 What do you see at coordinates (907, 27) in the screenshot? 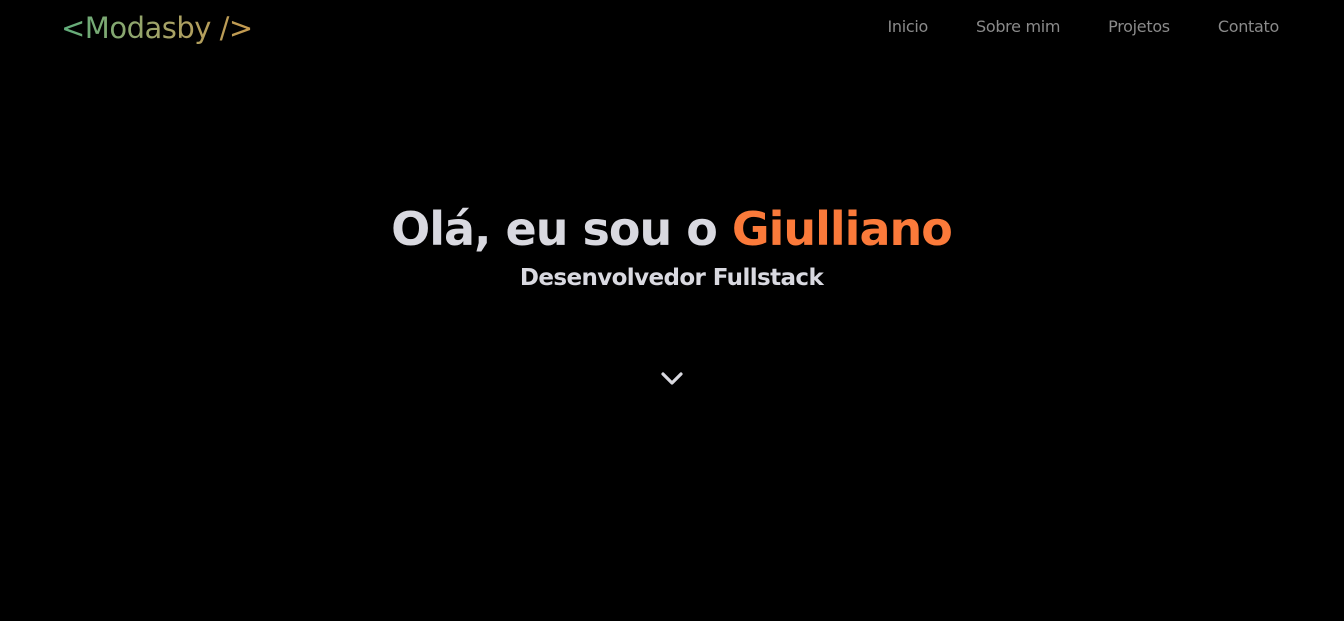
I see `nav-link-inicio: Inicio` at bounding box center [907, 27].